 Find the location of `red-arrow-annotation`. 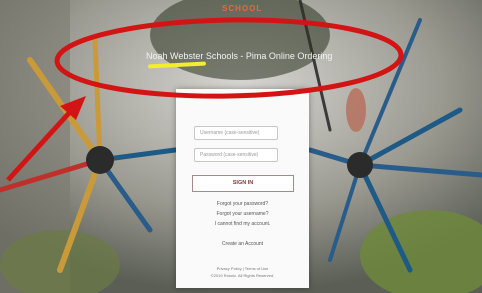

red-arrow-annotation is located at coordinates (39, 146).